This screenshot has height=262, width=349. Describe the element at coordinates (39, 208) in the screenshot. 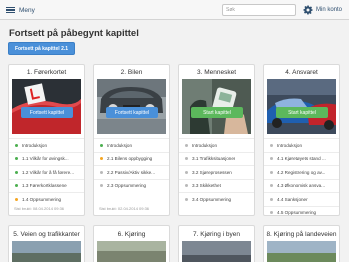

I see `last-used-date: Sist brukt: 08.04.2014 09:36` at that location.